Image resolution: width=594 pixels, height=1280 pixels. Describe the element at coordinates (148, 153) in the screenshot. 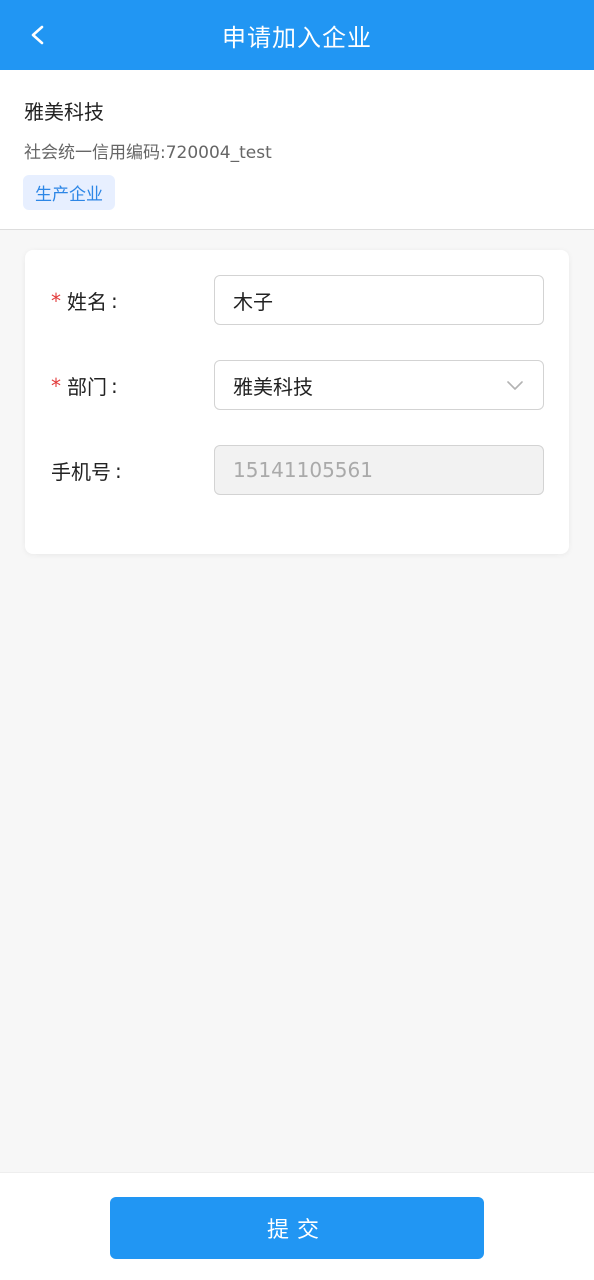

I see `company-credit-code: 社会统一信用编码:720004_test` at that location.